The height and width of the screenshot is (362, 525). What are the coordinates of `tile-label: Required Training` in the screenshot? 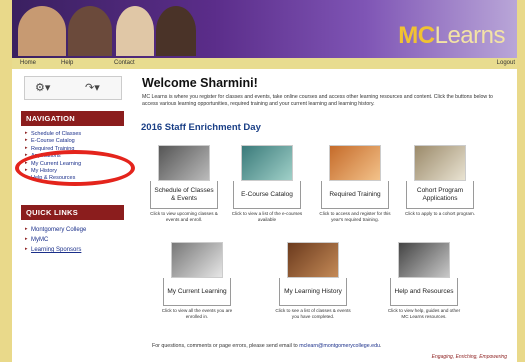 It's located at (355, 195).